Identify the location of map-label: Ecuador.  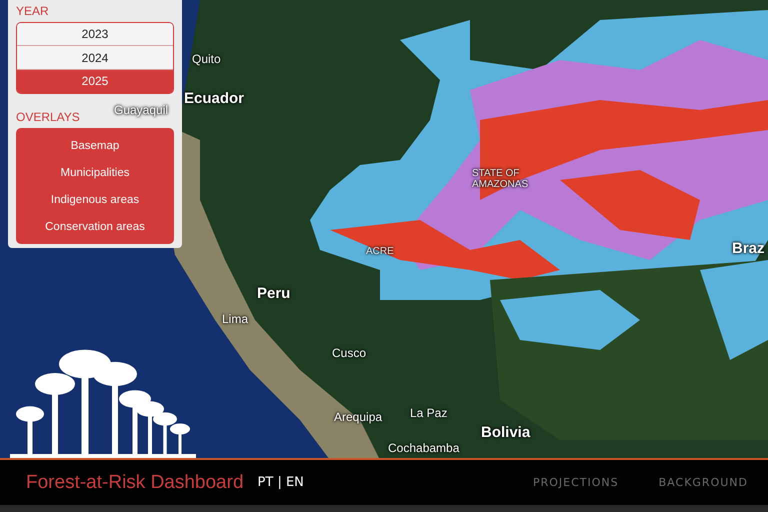
(214, 98).